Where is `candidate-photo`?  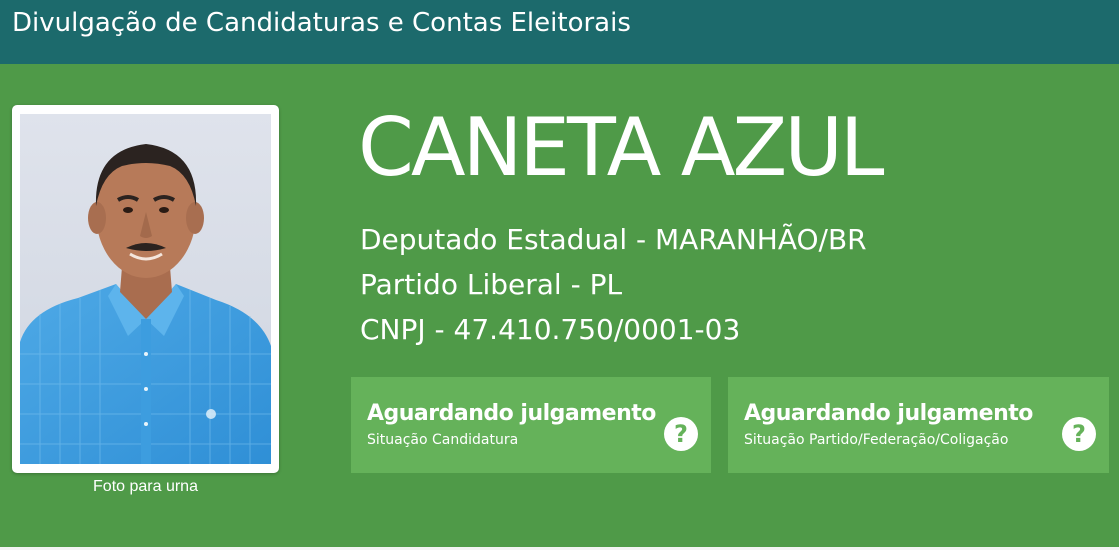
candidate-photo is located at coordinates (145, 289).